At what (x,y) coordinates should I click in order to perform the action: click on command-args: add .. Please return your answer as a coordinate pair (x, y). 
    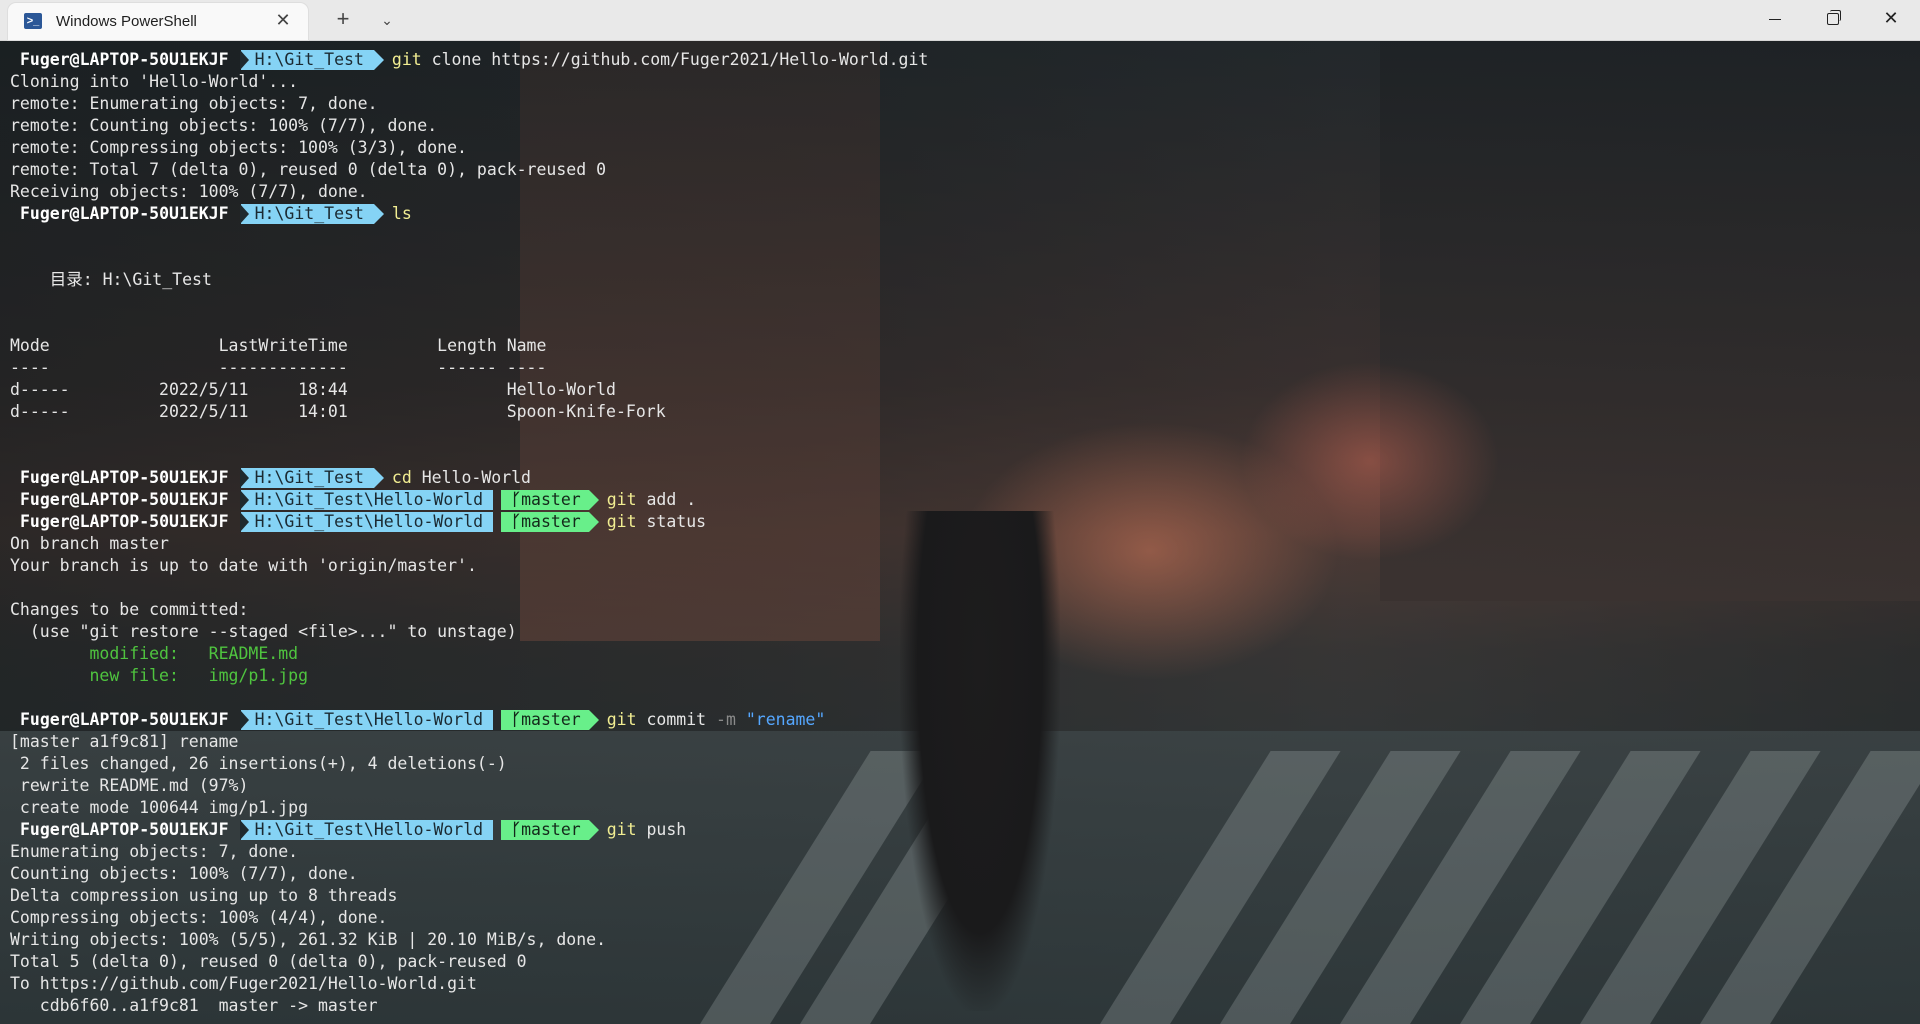
    Looking at the image, I should click on (671, 499).